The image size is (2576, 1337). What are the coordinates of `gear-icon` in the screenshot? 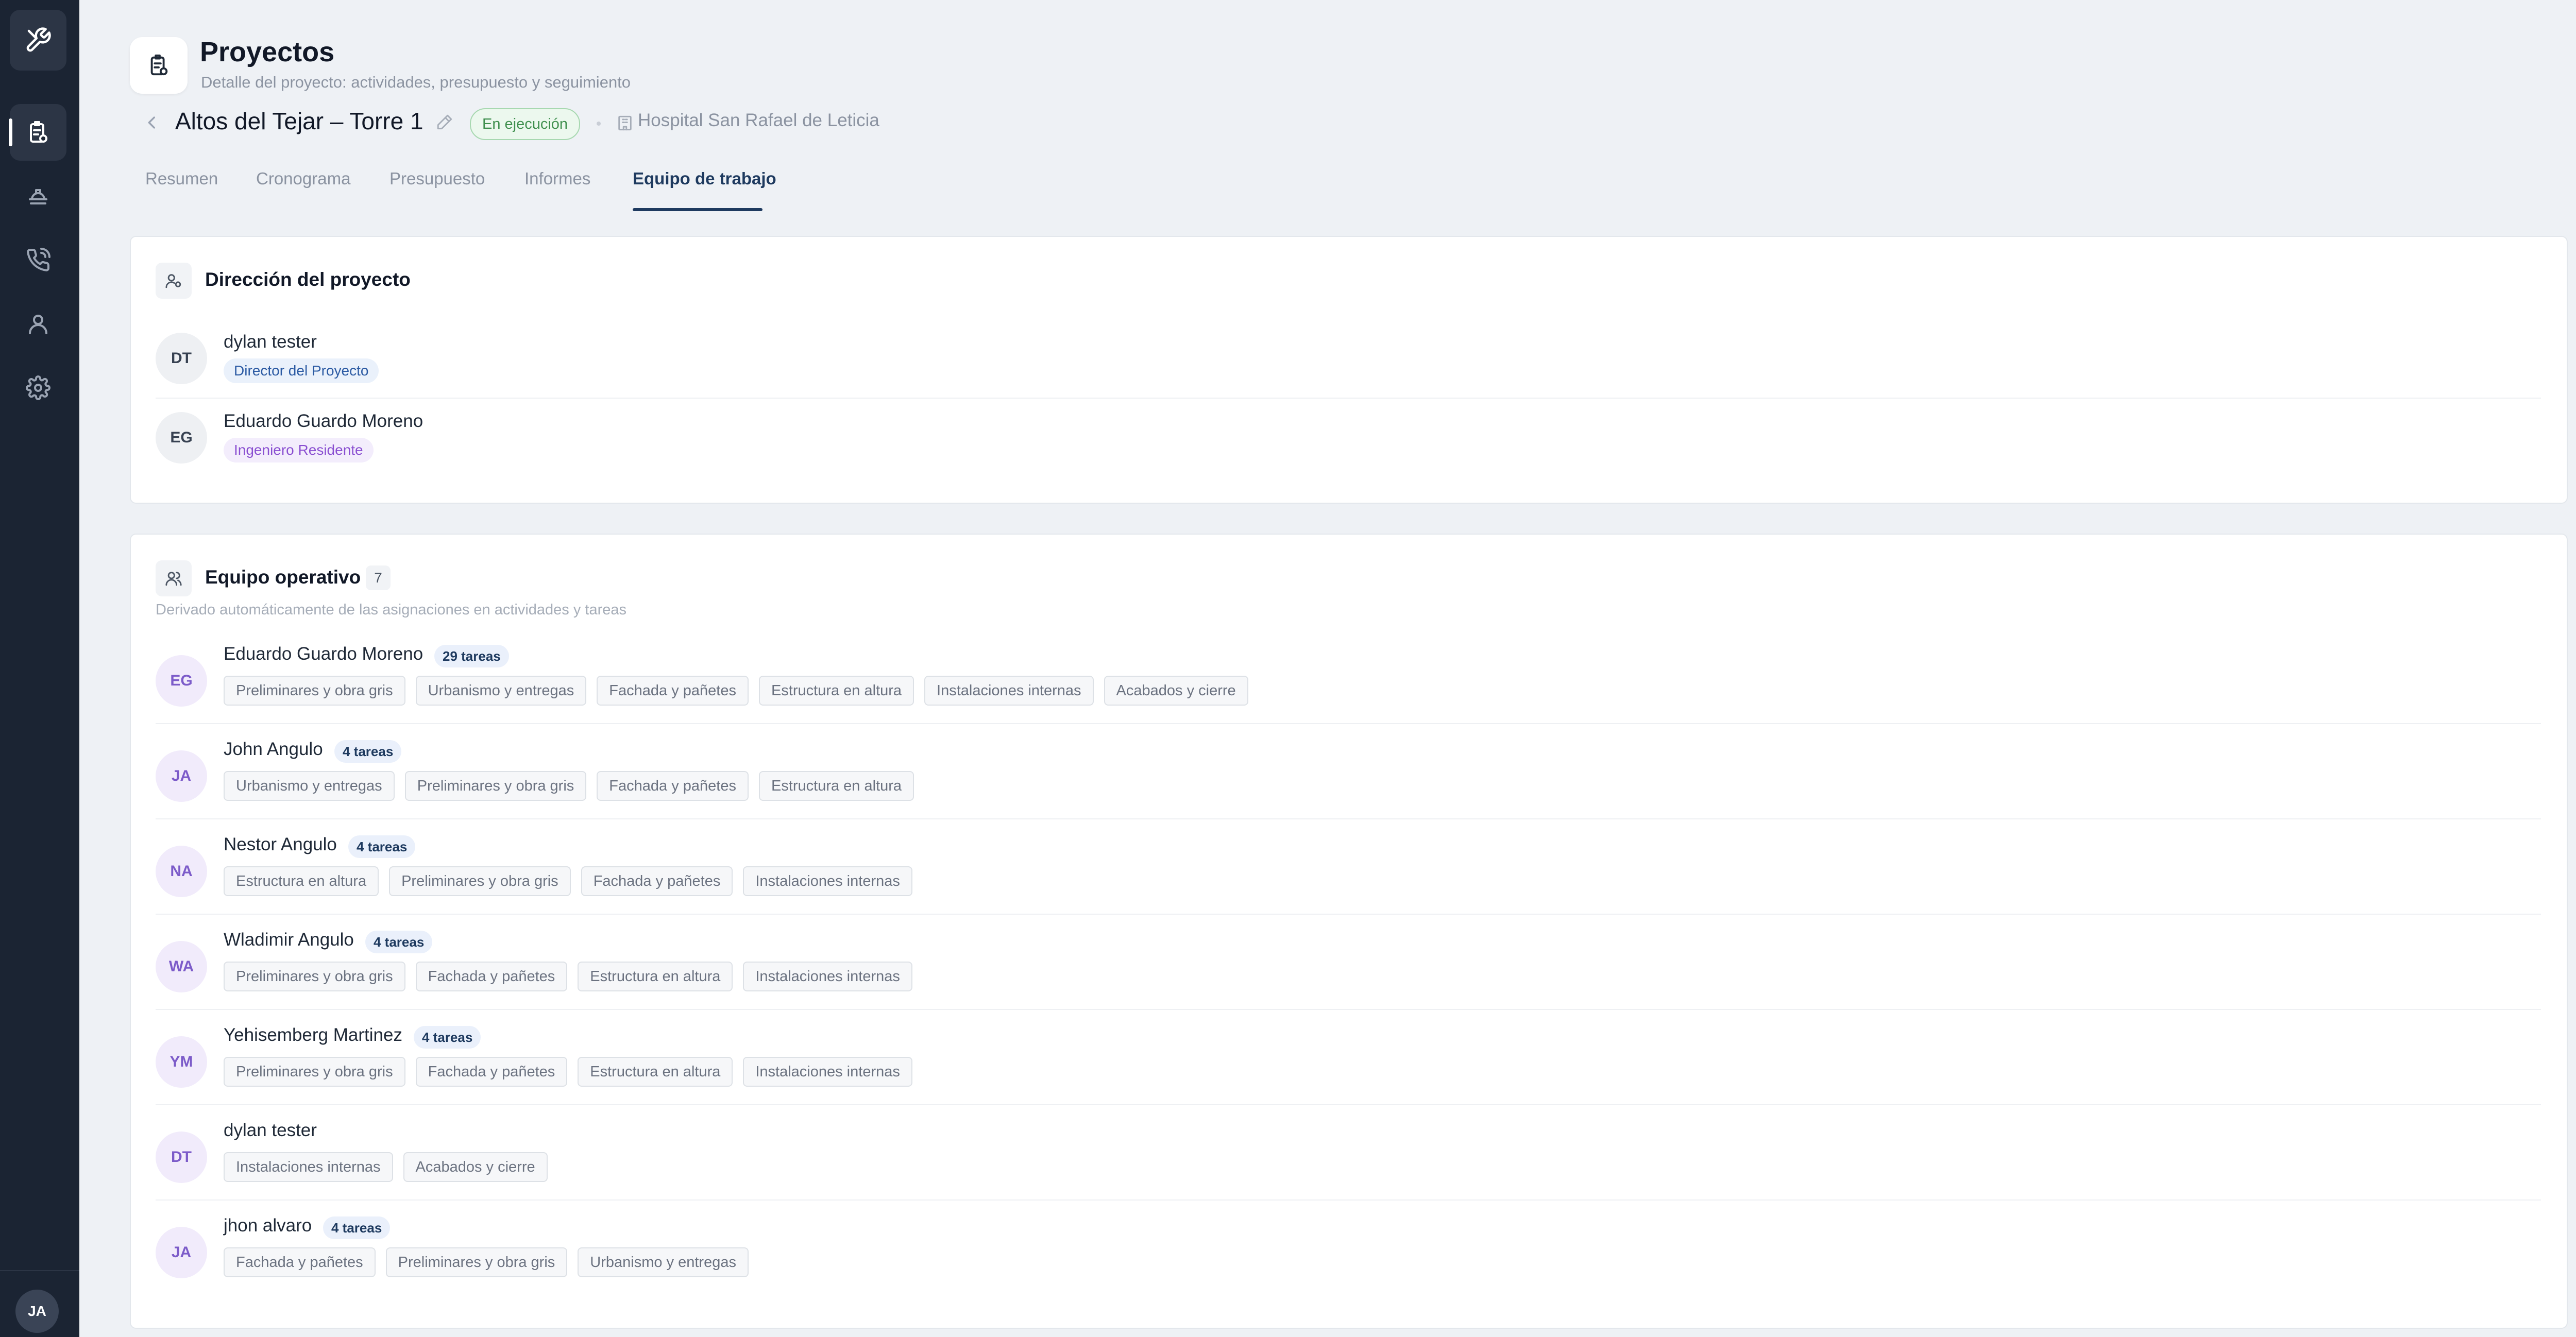 It's located at (38, 387).